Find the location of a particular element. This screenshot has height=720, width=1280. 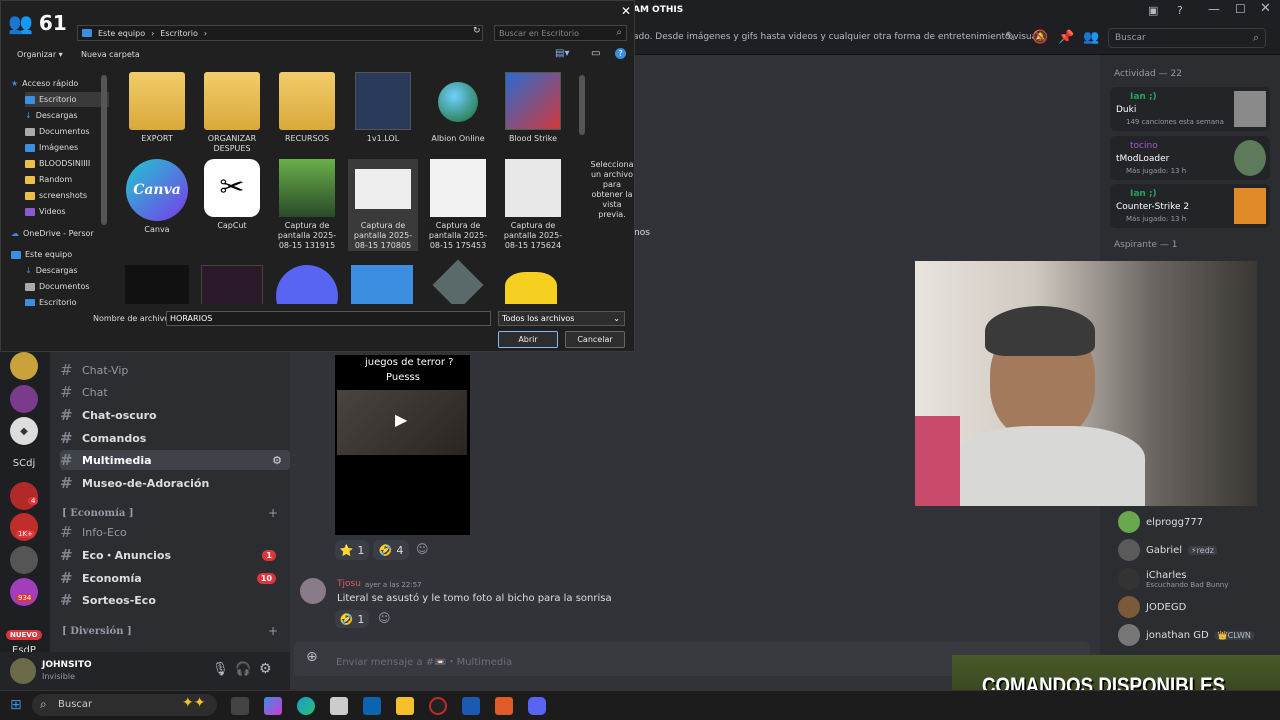

file-item: Canva Canva is located at coordinates (157, 197).